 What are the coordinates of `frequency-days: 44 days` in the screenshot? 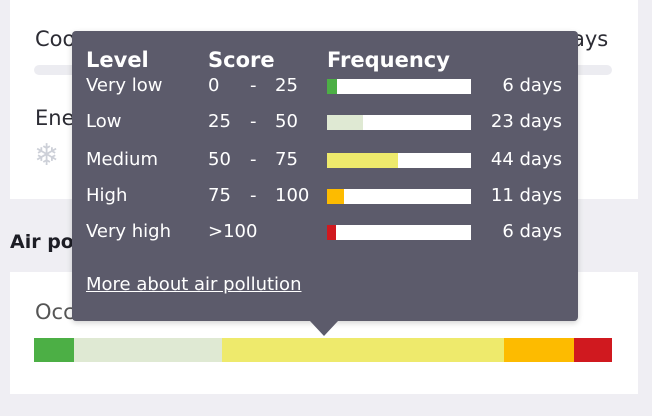 It's located at (526, 159).